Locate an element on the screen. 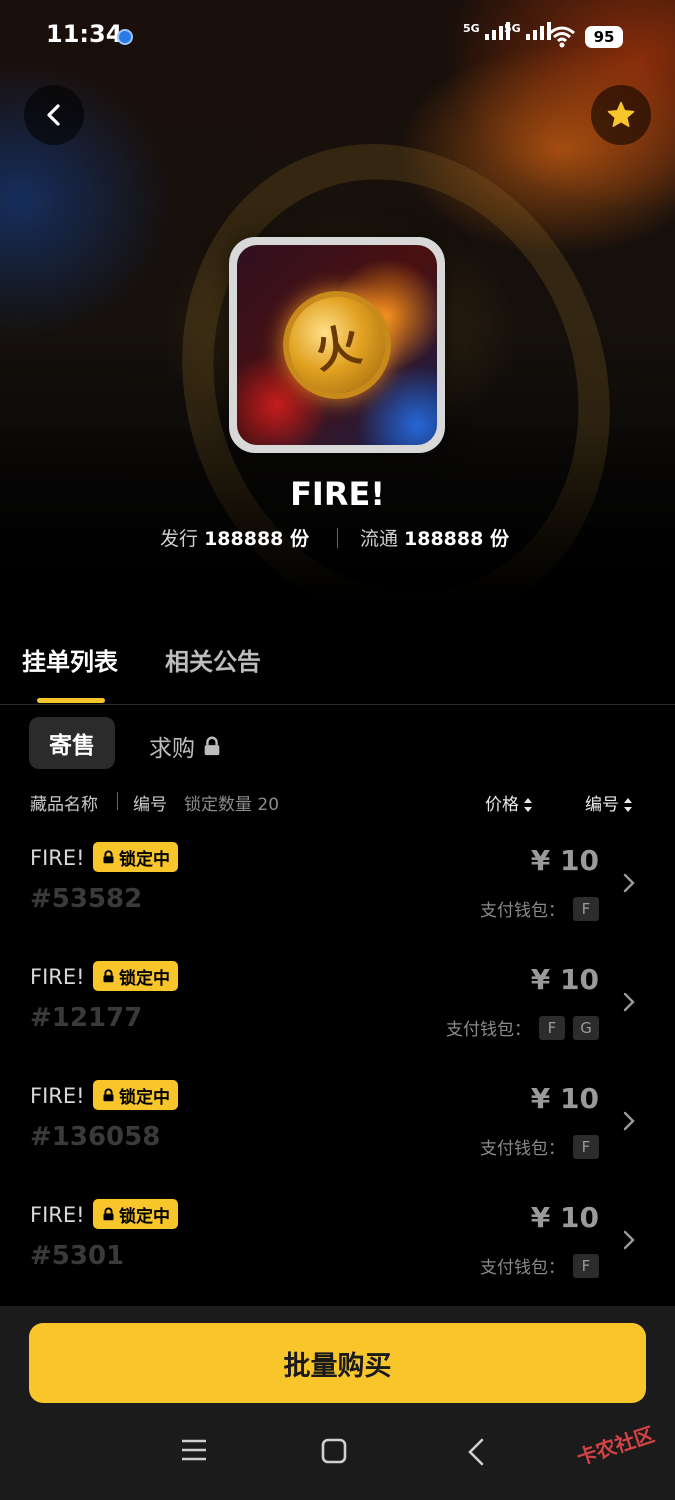 The height and width of the screenshot is (1500, 675). subtab-wanted-label: 求购 is located at coordinates (172, 749).